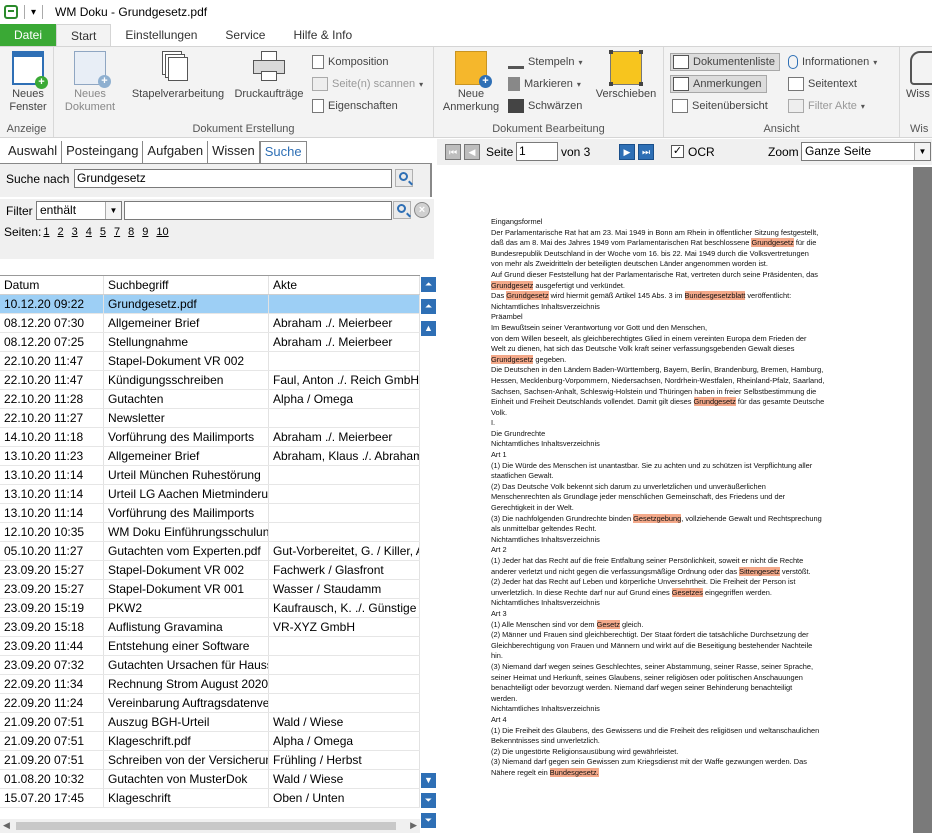 This screenshot has width=932, height=833. What do you see at coordinates (367, 84) in the screenshot?
I see `scannen-button: Seite(n) scannen ▾` at bounding box center [367, 84].